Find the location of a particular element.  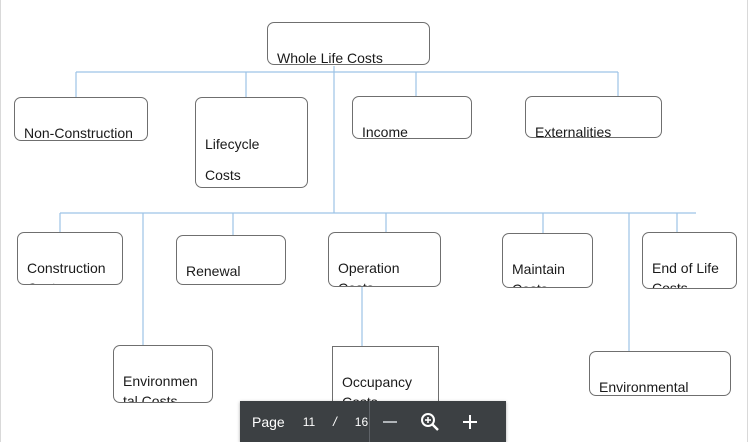

node-maintain-costs: Maintain Costs is located at coordinates (547, 260).